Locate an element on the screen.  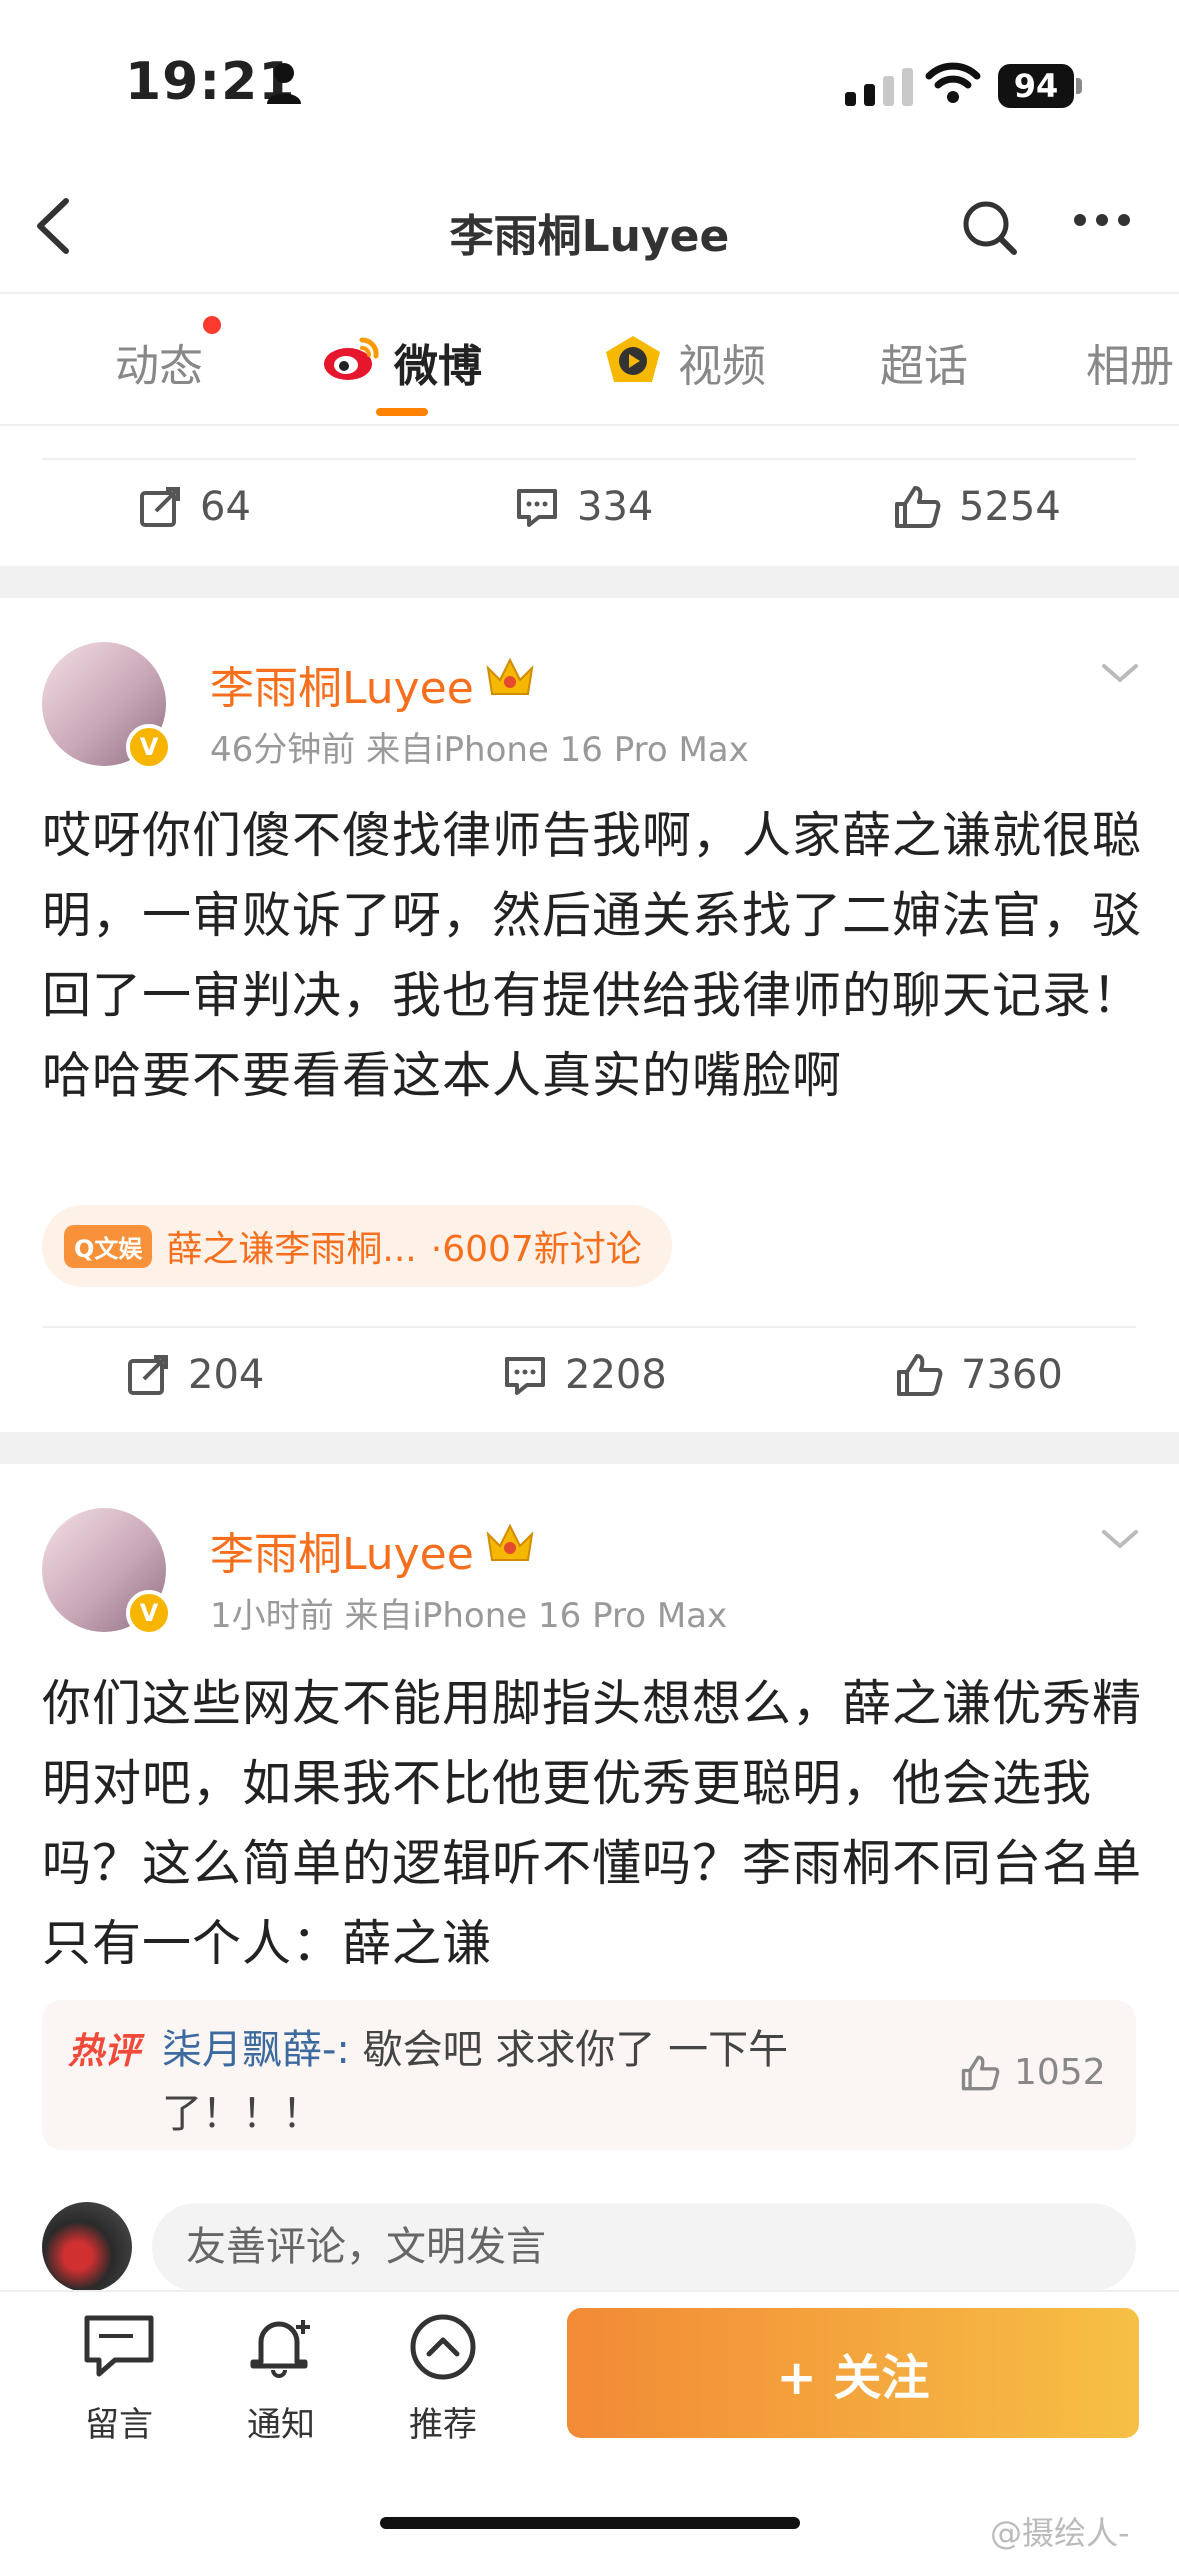
battery-cap is located at coordinates (1079, 86).